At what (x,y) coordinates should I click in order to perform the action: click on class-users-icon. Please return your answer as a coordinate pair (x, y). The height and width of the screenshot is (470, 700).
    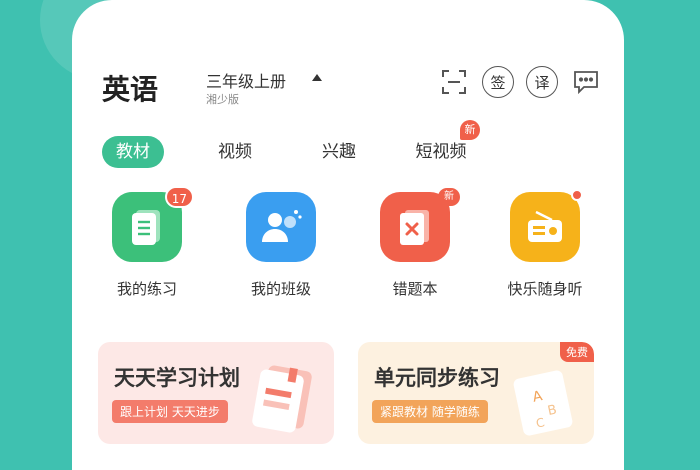
    Looking at the image, I should click on (281, 227).